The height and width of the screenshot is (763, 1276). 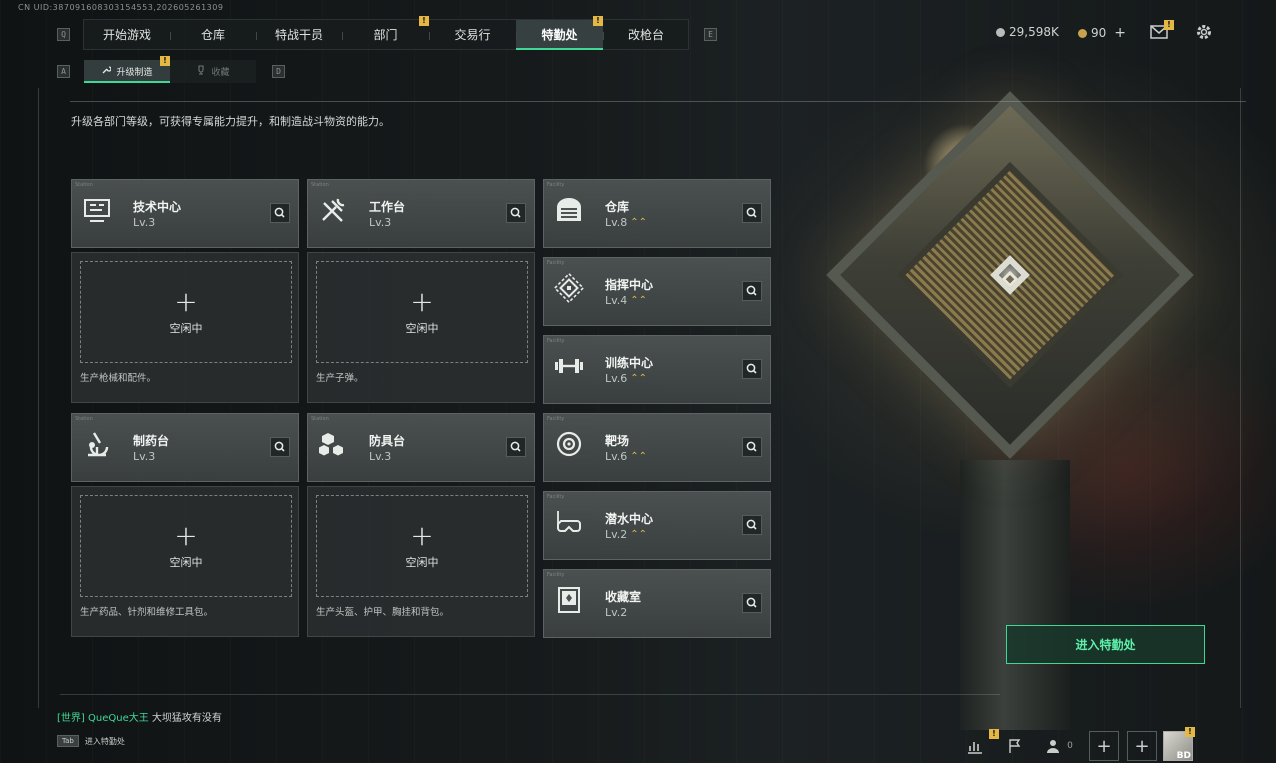 What do you see at coordinates (213, 34) in the screenshot?
I see `nav-tab-1: 仓库` at bounding box center [213, 34].